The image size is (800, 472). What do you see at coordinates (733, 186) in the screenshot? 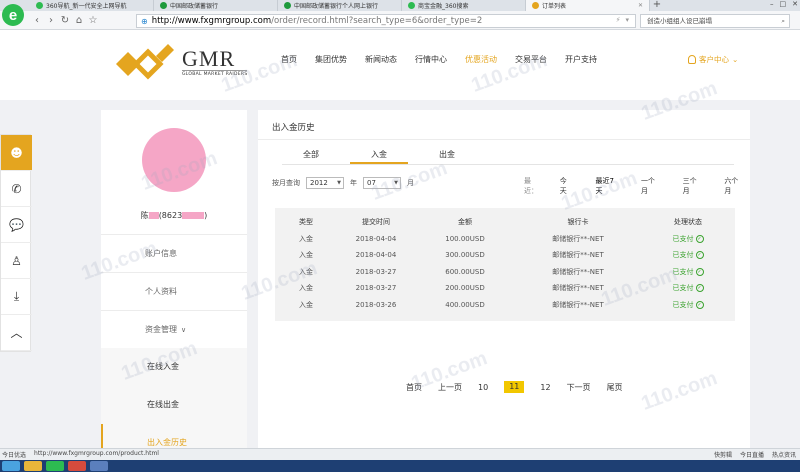
I see `range-6-months: 六个月` at bounding box center [733, 186].